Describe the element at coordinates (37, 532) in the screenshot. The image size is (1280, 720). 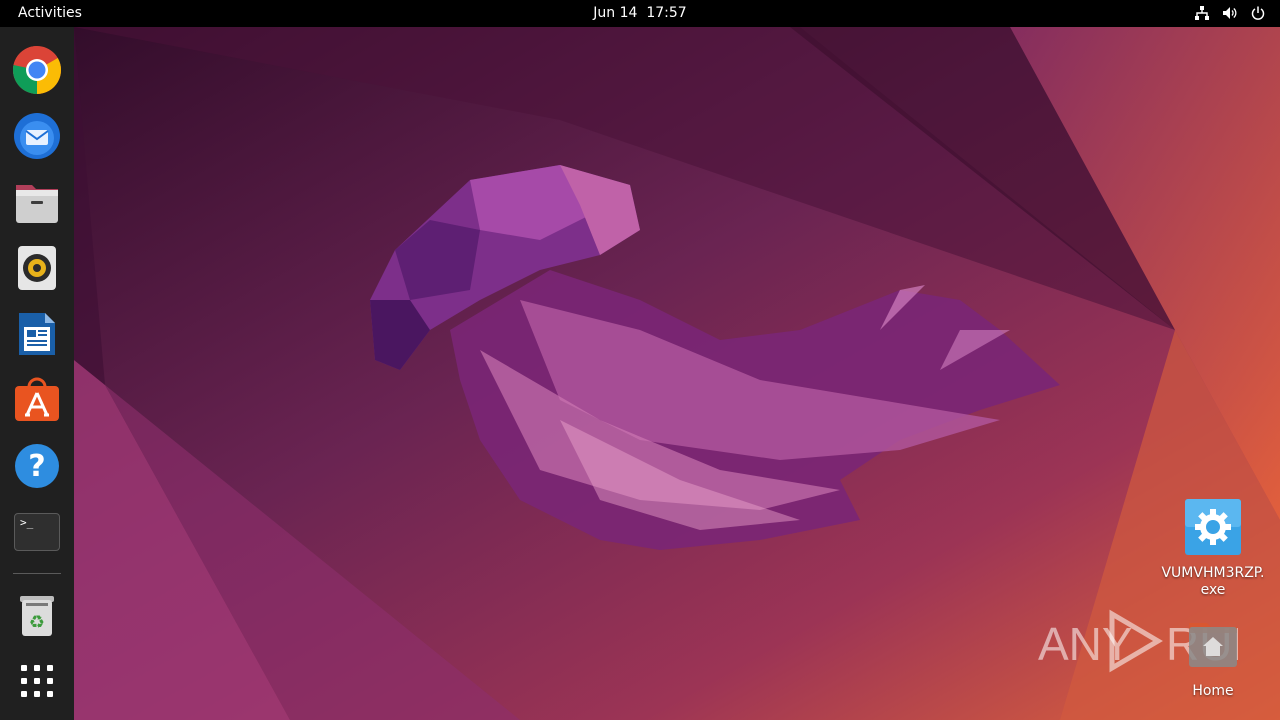
I see `terminal-icon: >_` at that location.